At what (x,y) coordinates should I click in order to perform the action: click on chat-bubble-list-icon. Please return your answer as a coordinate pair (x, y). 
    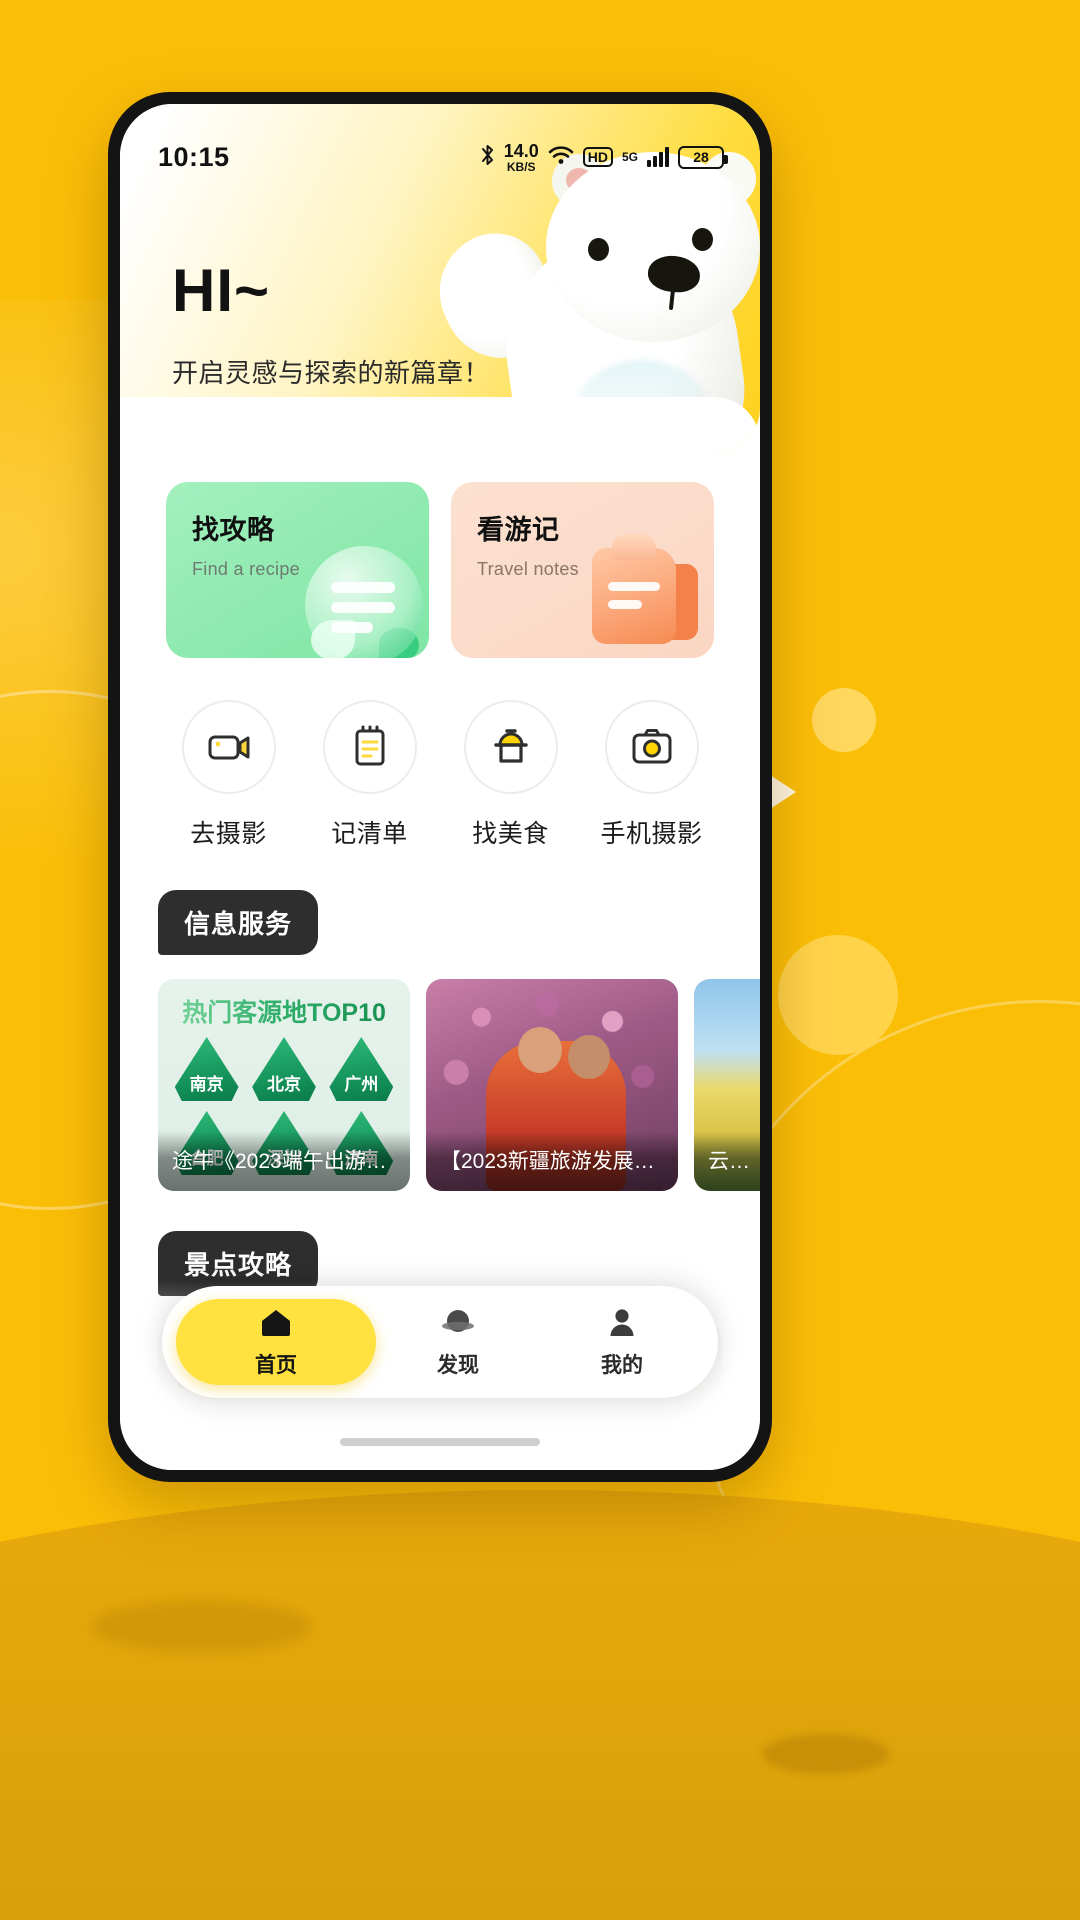
    Looking at the image, I should click on (364, 602).